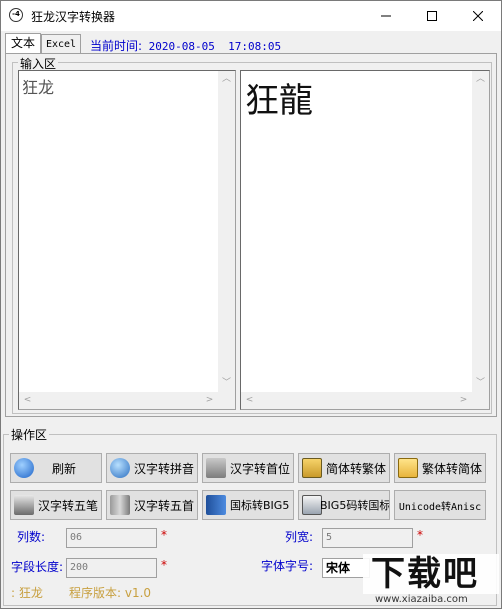  What do you see at coordinates (120, 505) in the screenshot?
I see `book-icon` at bounding box center [120, 505].